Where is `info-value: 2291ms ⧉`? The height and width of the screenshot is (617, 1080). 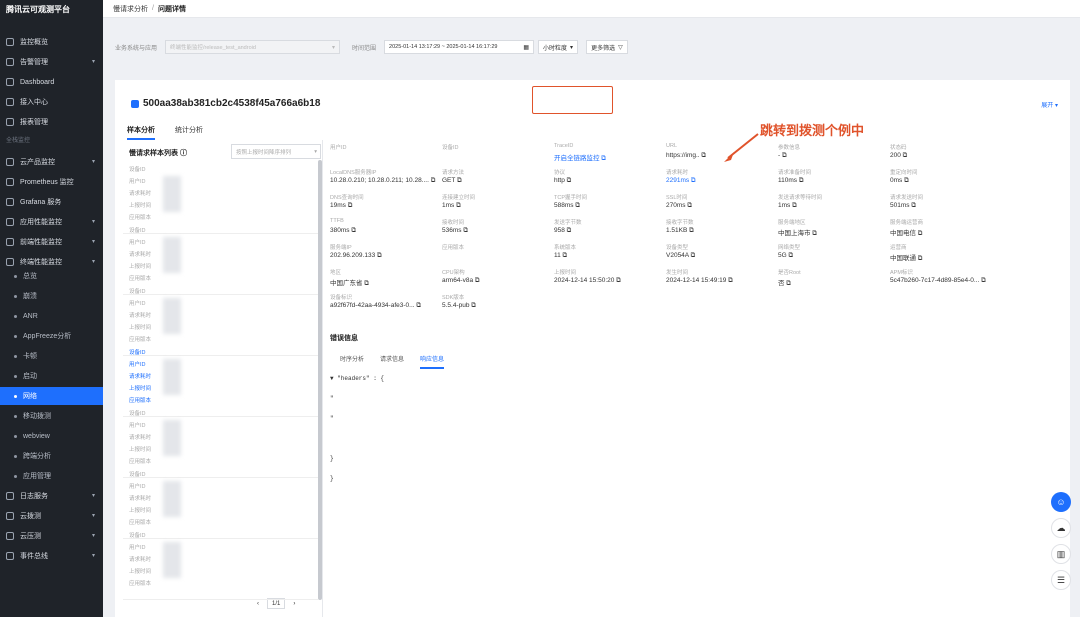
info-value: 2291ms ⧉ is located at coordinates (721, 181).